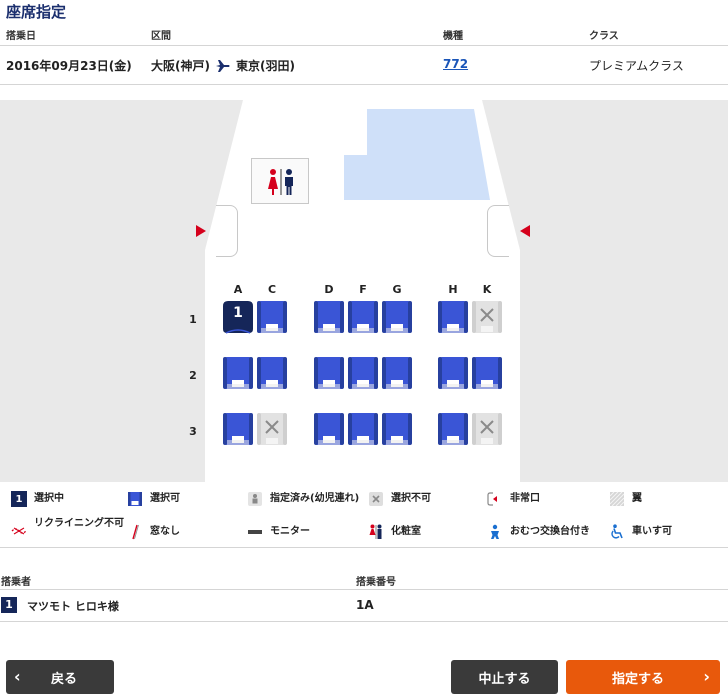  Describe the element at coordinates (272, 373) in the screenshot. I see `seat-2c` at that location.